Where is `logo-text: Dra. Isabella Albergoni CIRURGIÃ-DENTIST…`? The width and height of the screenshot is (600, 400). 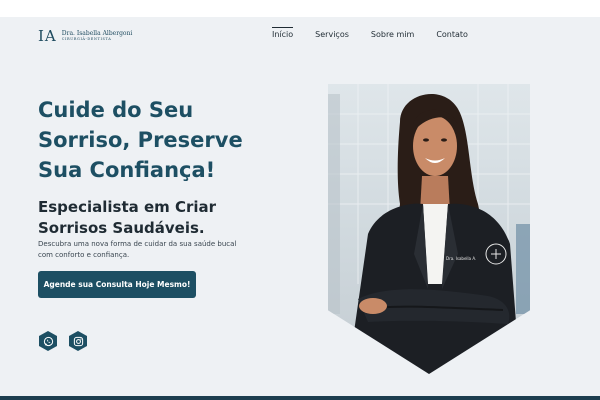
logo-text: Dra. Isabella Albergoni CIRURGIÃ-DENTIST… is located at coordinates (97, 35).